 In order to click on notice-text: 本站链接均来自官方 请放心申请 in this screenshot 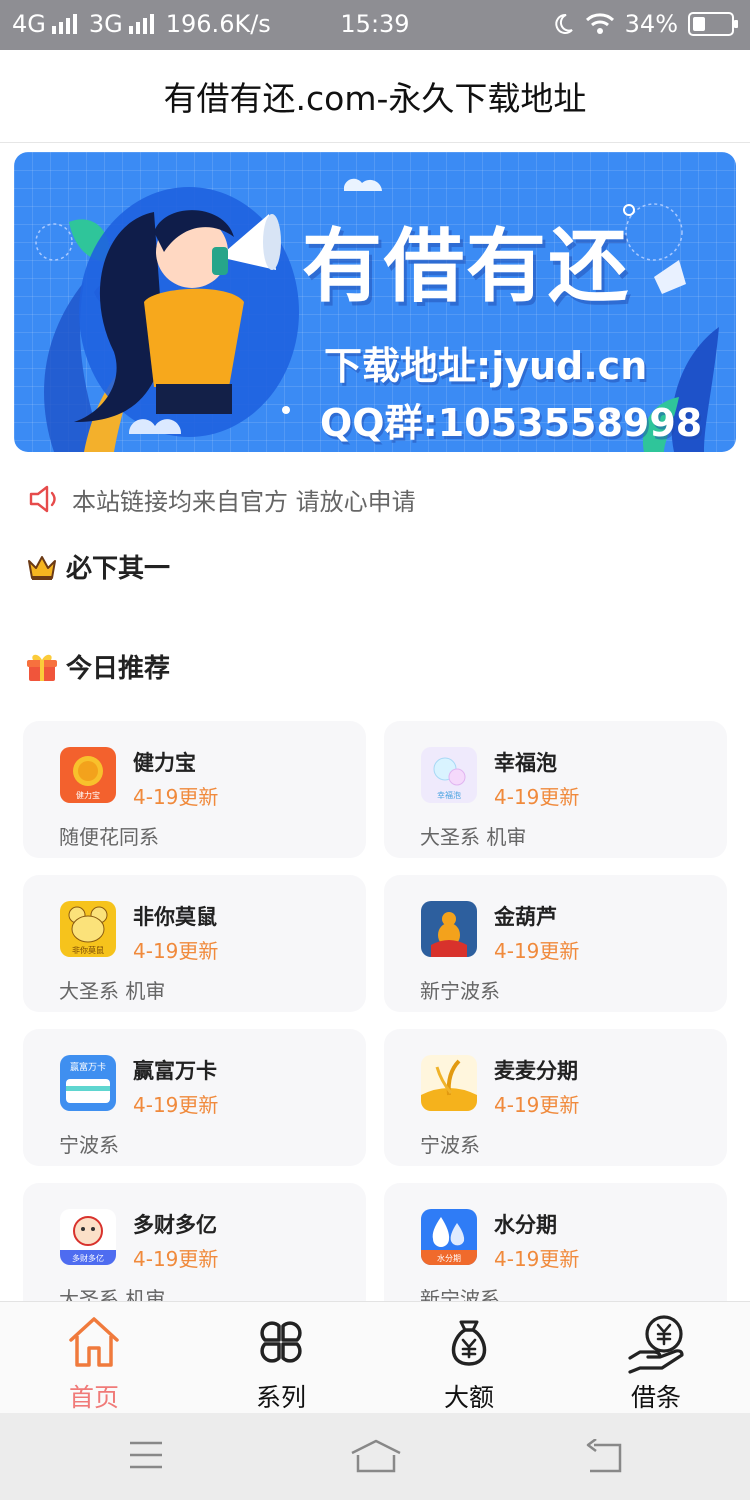, I will do `click(244, 501)`.